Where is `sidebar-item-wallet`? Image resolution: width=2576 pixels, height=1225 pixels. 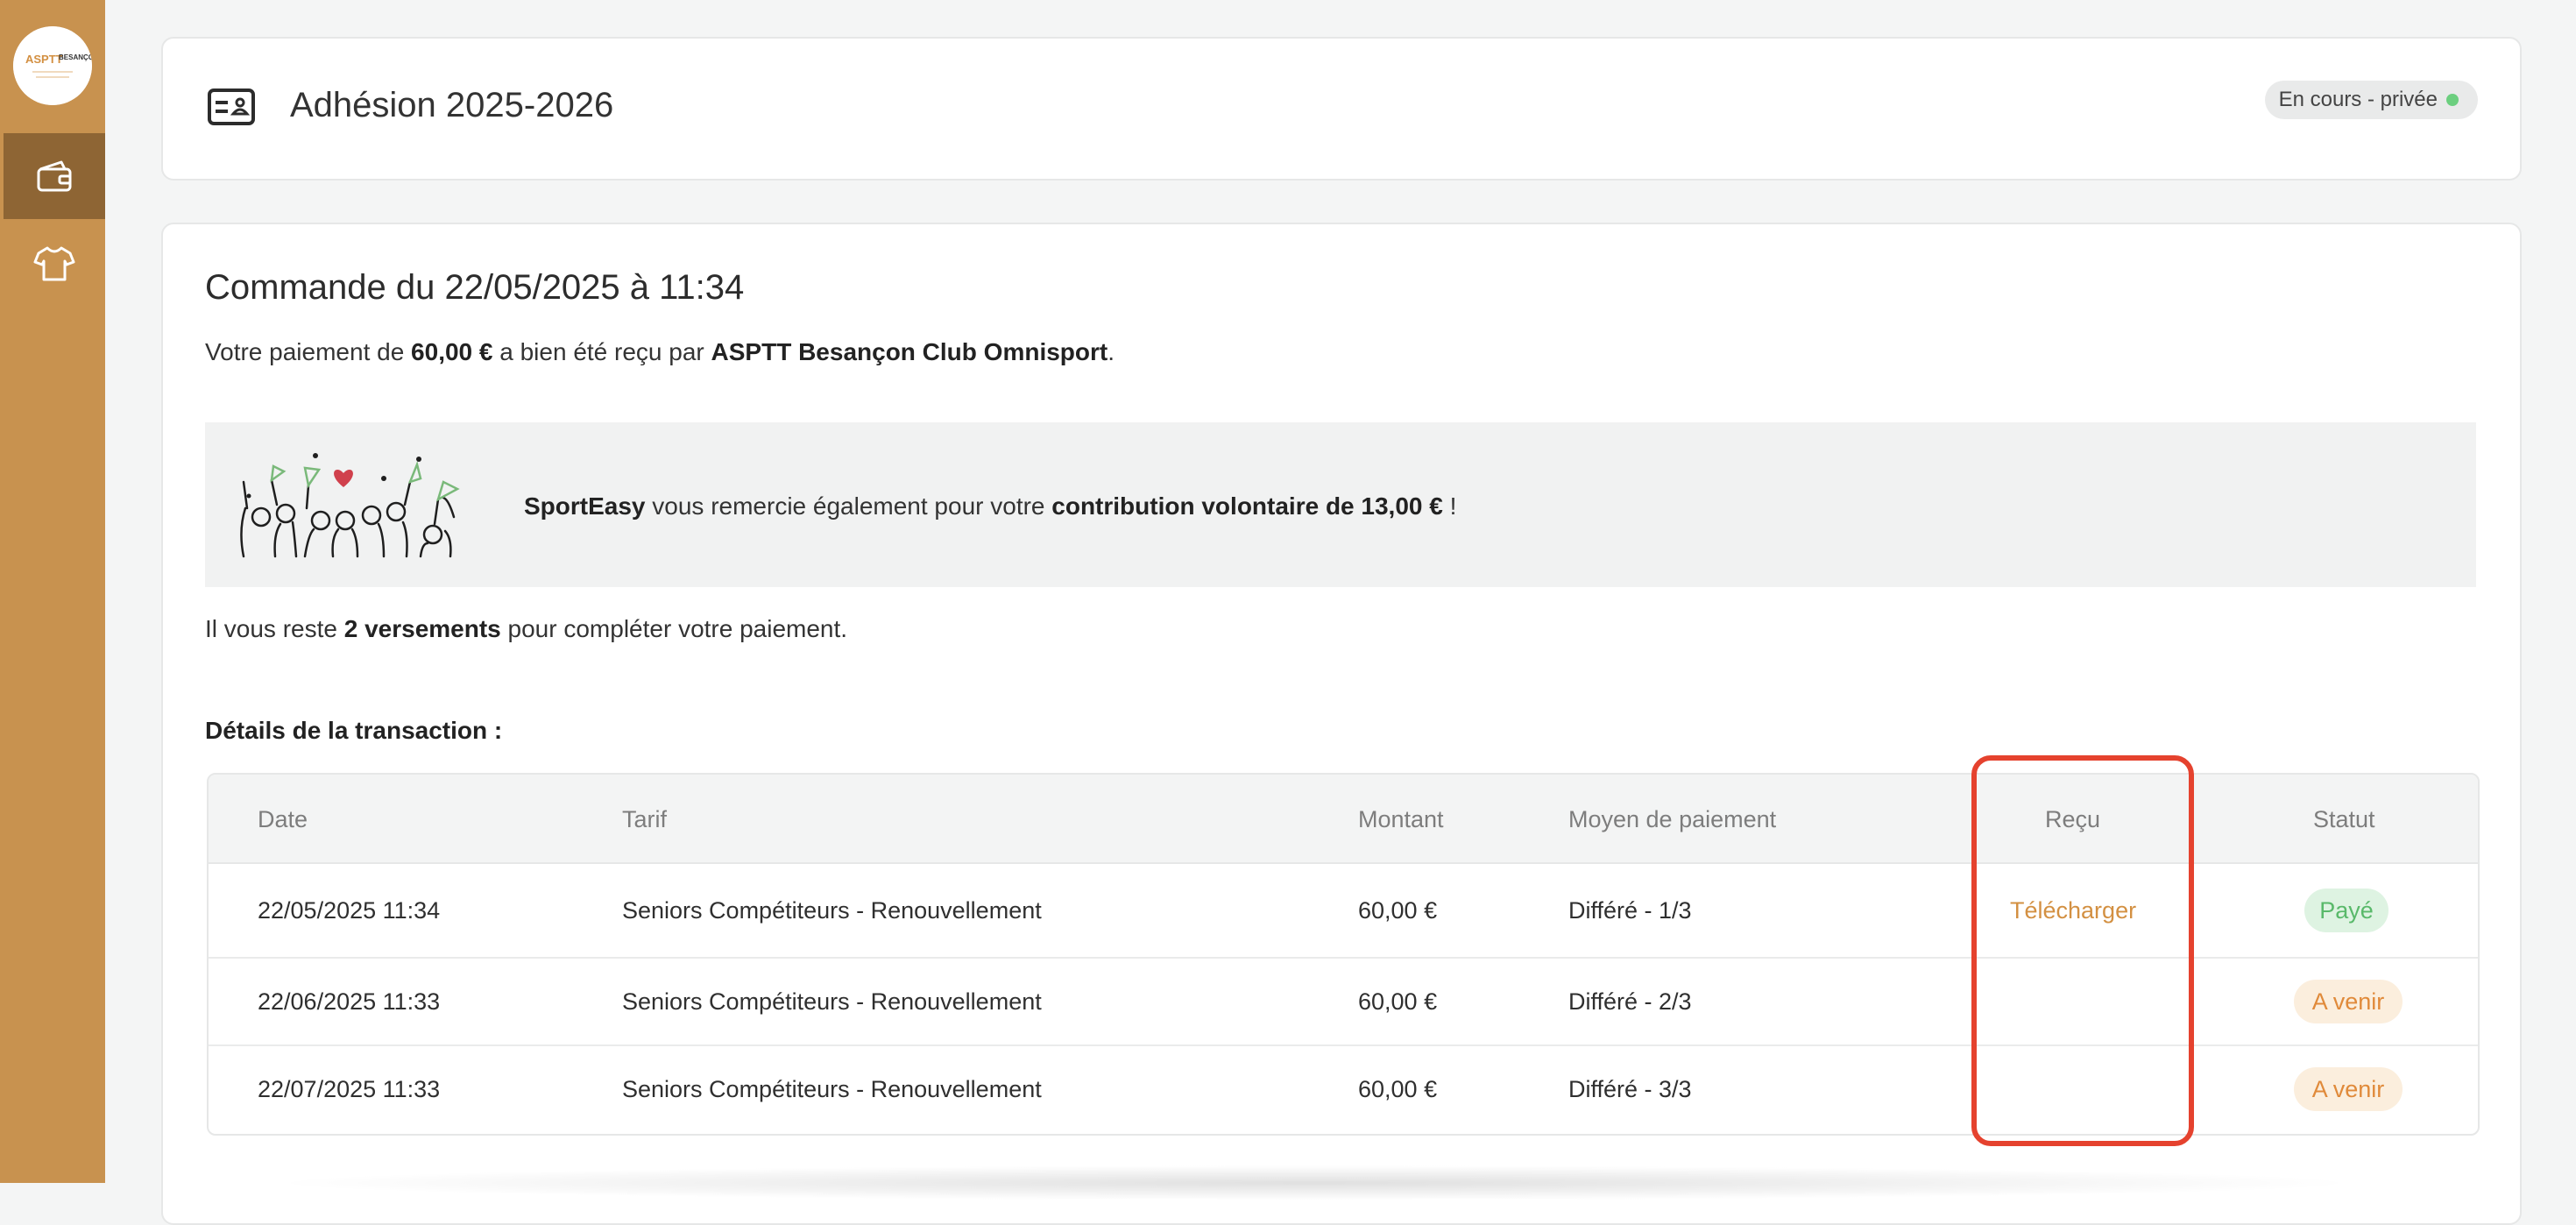
sidebar-item-wallet is located at coordinates (54, 176).